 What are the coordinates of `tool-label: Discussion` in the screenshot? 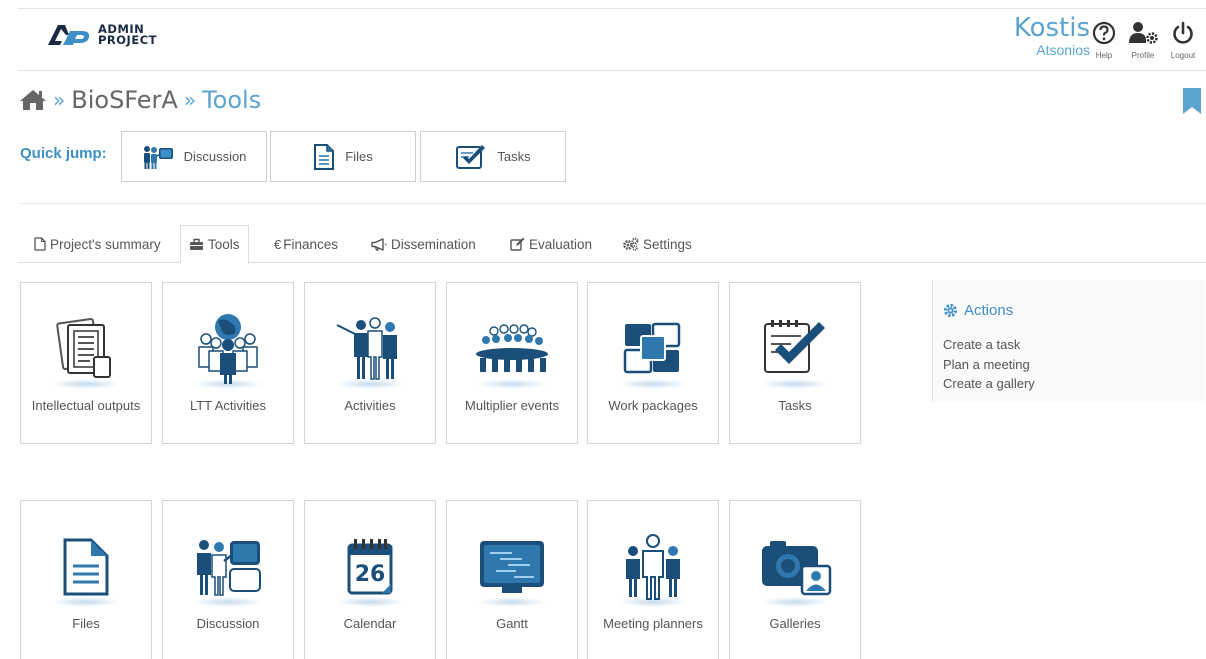 It's located at (228, 623).